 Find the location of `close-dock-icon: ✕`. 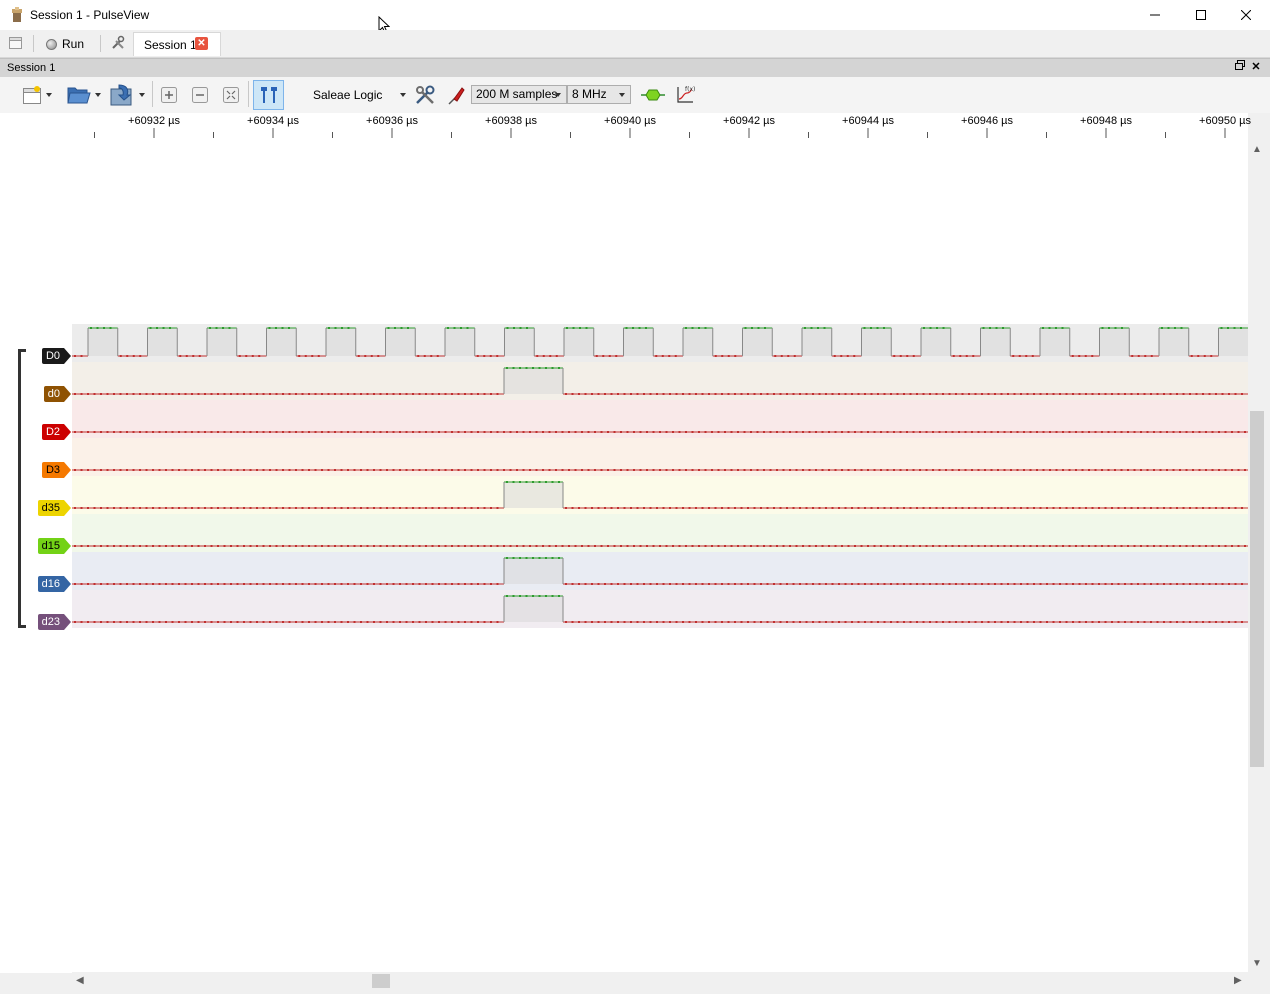

close-dock-icon: ✕ is located at coordinates (1256, 67).